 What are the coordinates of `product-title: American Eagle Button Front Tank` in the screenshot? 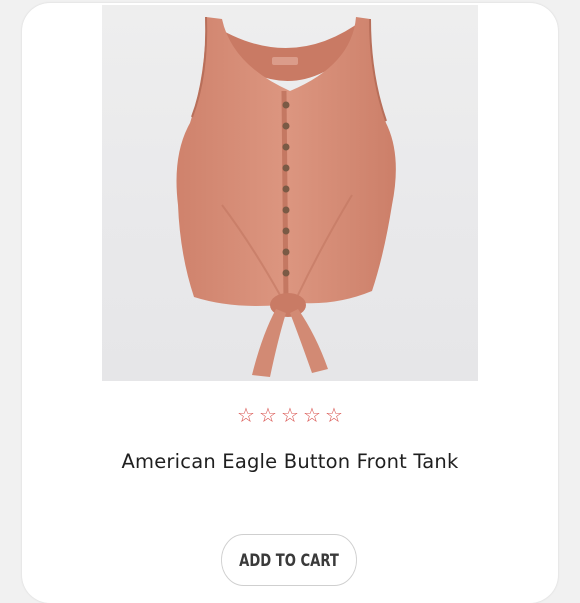 It's located at (290, 461).